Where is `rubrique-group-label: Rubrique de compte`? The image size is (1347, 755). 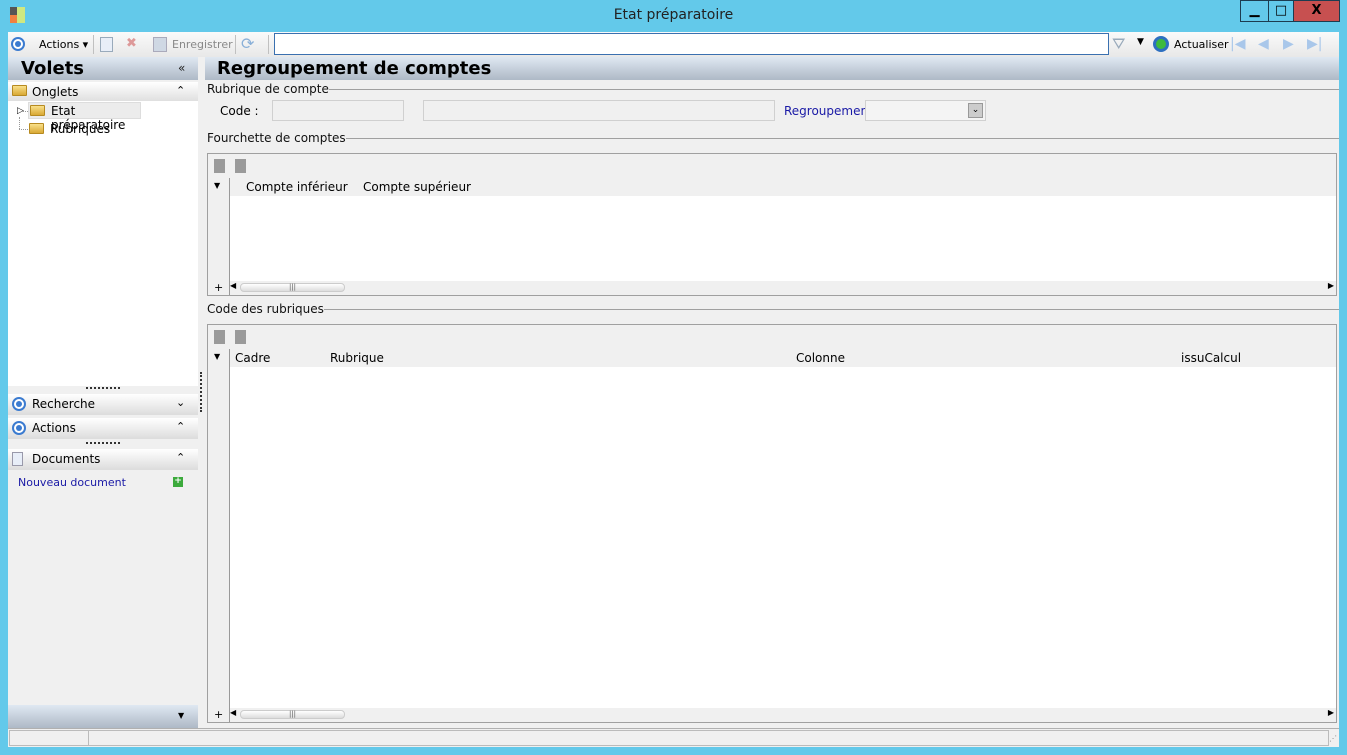 rubrique-group-label: Rubrique de compte is located at coordinates (268, 89).